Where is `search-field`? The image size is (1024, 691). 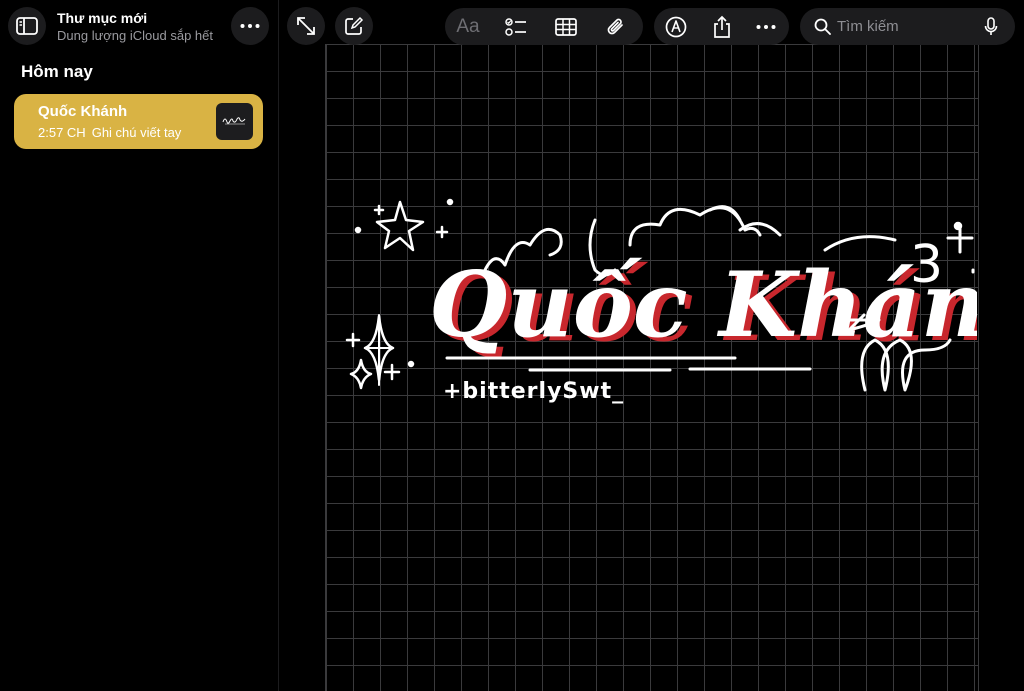
search-field is located at coordinates (907, 26).